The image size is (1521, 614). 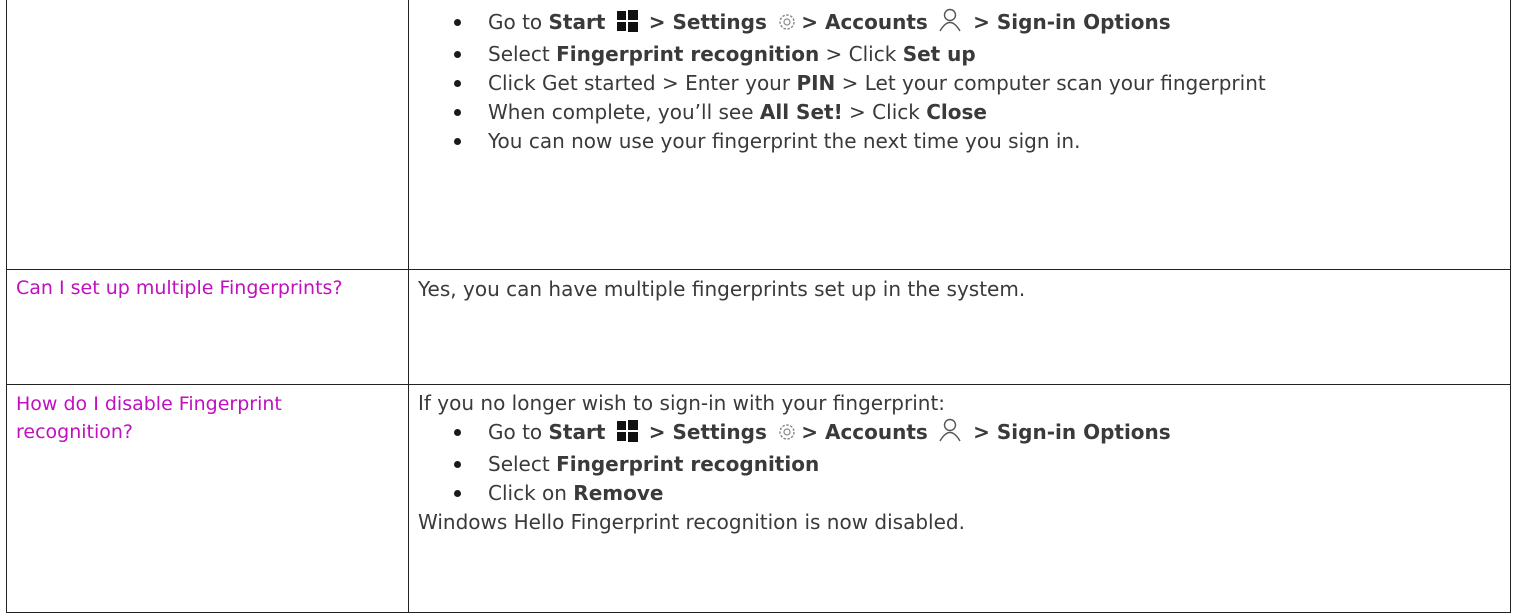 What do you see at coordinates (408, 306) in the screenshot?
I see `column-divider` at bounding box center [408, 306].